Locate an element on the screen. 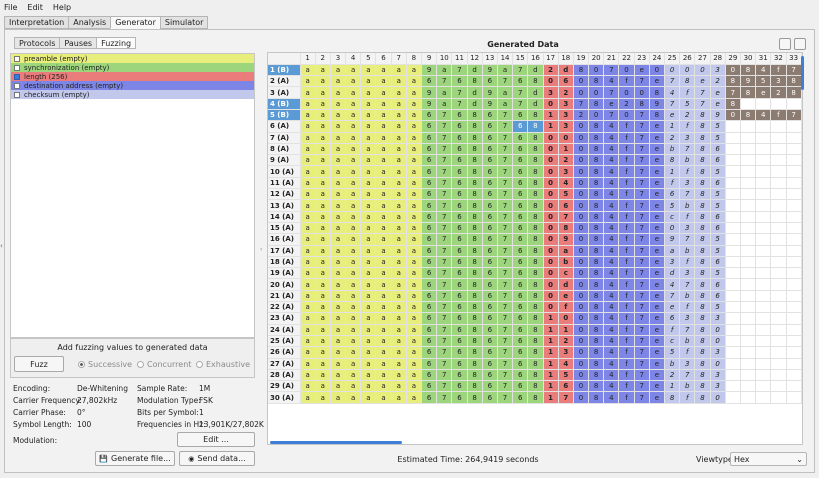  column-header: 15 is located at coordinates (520, 59).